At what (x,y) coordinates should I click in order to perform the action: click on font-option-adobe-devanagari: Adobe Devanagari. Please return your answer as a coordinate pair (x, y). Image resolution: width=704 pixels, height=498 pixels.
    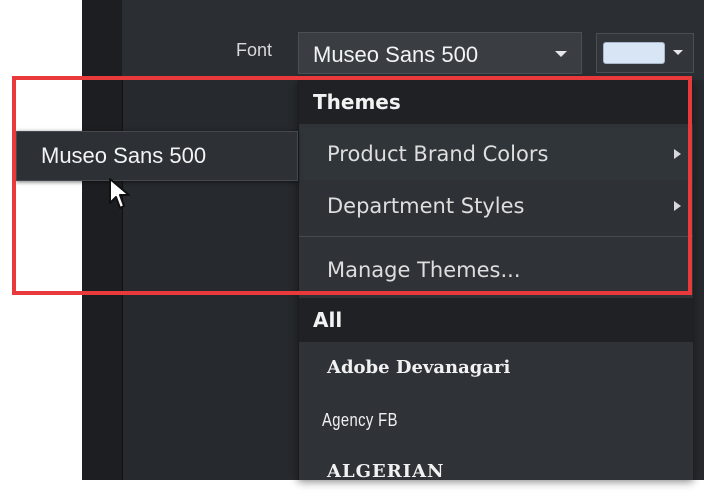
    Looking at the image, I should click on (496, 368).